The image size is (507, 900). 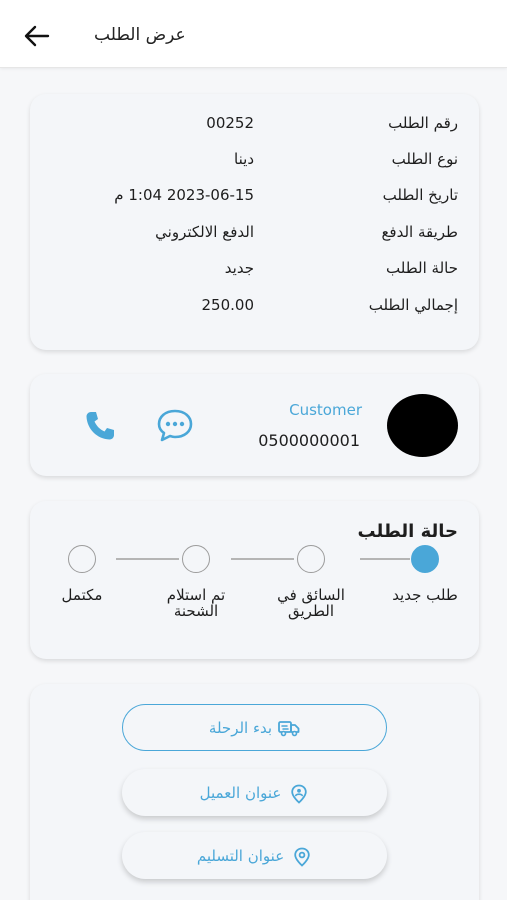 I want to click on order-date-value: 2023-06-15 1:04 م, so click(x=184, y=195).